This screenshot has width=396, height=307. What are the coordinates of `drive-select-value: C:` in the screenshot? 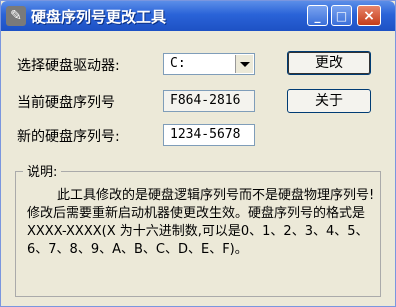 It's located at (178, 63).